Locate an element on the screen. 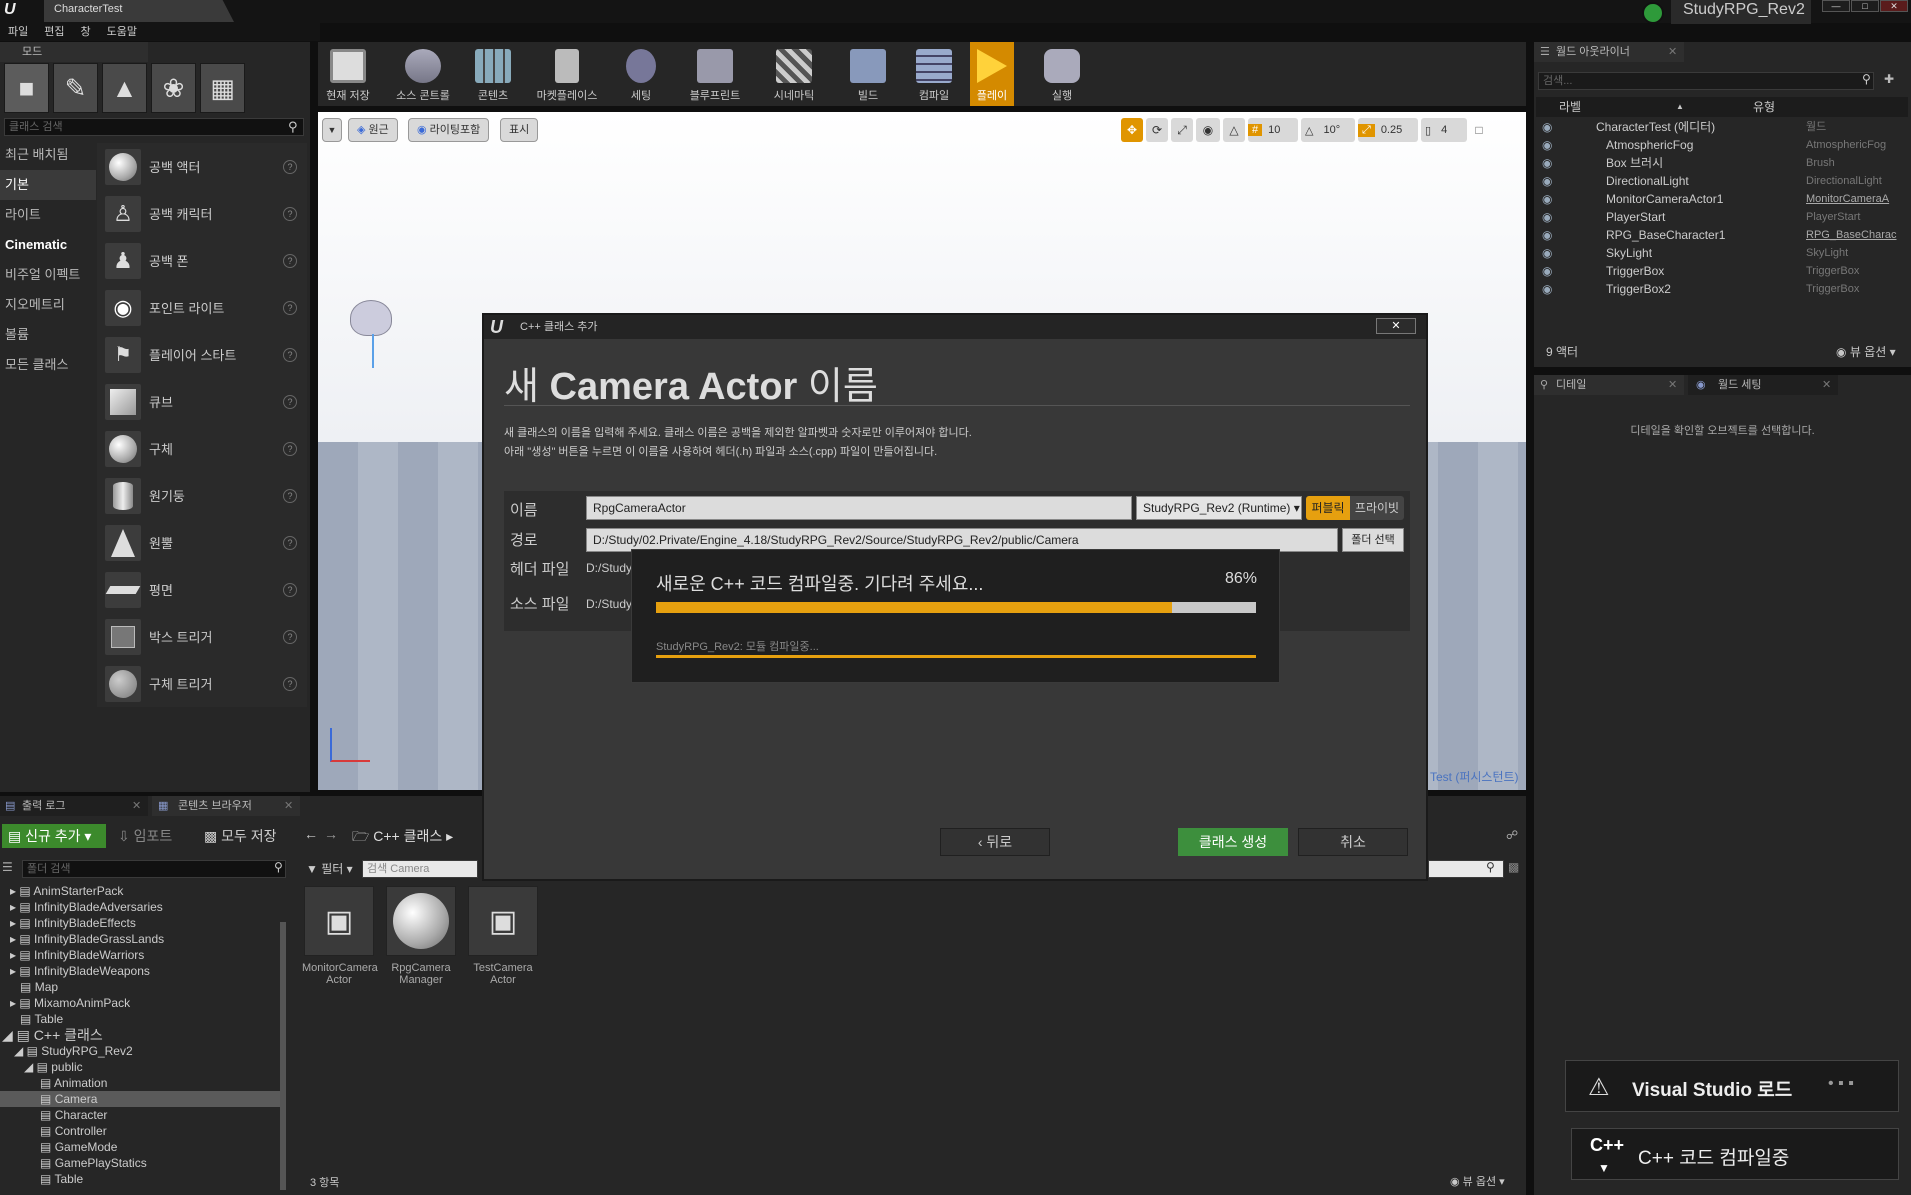 Image resolution: width=1911 pixels, height=1195 pixels. modes-tab: 모드 is located at coordinates (74, 52).